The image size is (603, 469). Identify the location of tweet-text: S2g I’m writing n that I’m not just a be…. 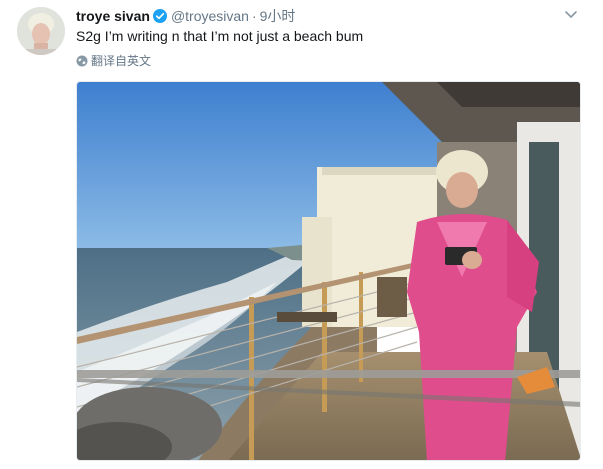
(220, 36).